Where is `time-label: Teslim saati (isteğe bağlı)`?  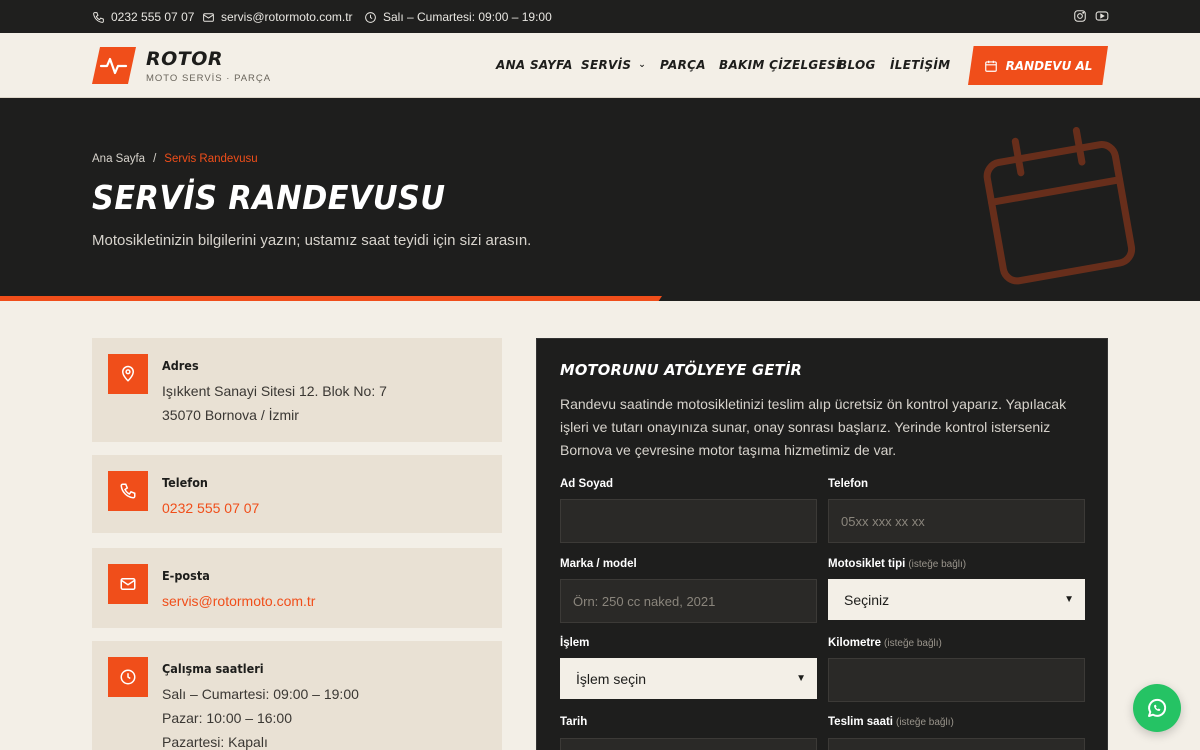
time-label: Teslim saati (isteğe bağlı) is located at coordinates (891, 722).